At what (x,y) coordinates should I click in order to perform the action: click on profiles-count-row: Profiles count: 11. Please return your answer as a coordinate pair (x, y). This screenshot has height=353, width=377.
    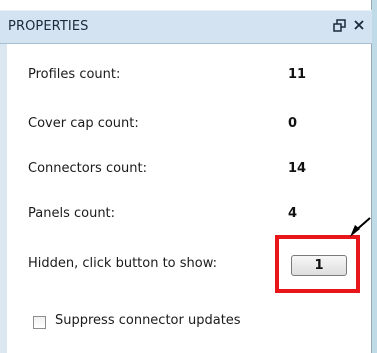
    Looking at the image, I should click on (178, 77).